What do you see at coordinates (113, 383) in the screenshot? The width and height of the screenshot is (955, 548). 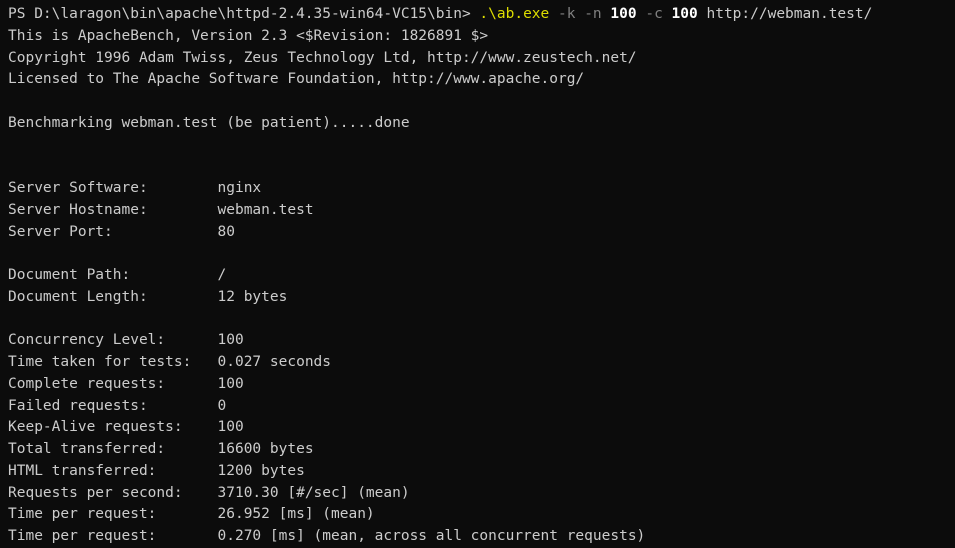 I see `result-label: Complete requests:` at bounding box center [113, 383].